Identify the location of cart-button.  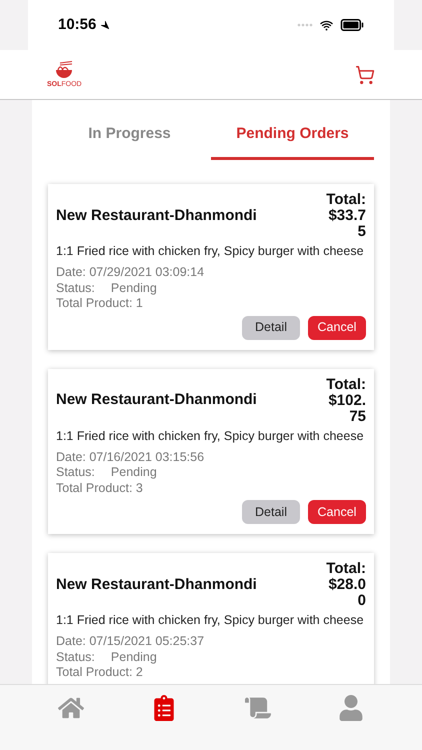
(365, 74).